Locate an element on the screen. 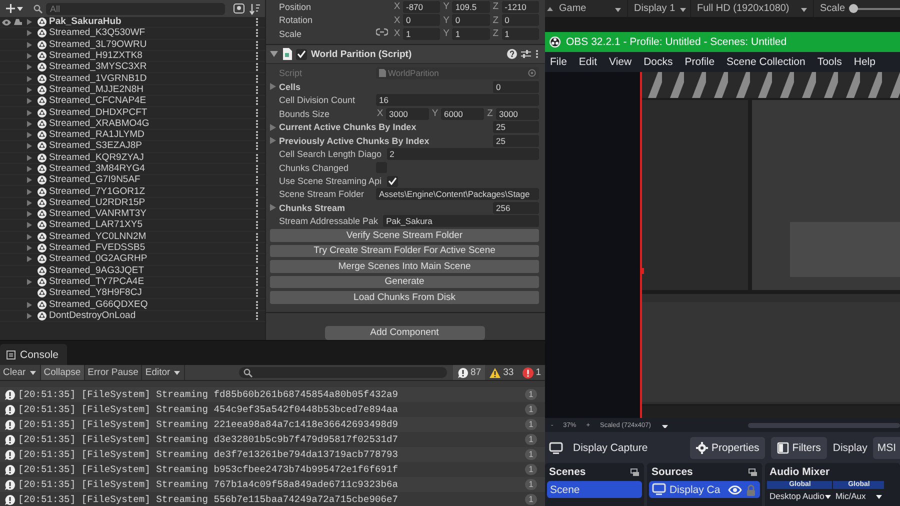 Image resolution: width=900 pixels, height=506 pixels. hierarchy-item: Streamed_RA1JLYMD is located at coordinates (151, 135).